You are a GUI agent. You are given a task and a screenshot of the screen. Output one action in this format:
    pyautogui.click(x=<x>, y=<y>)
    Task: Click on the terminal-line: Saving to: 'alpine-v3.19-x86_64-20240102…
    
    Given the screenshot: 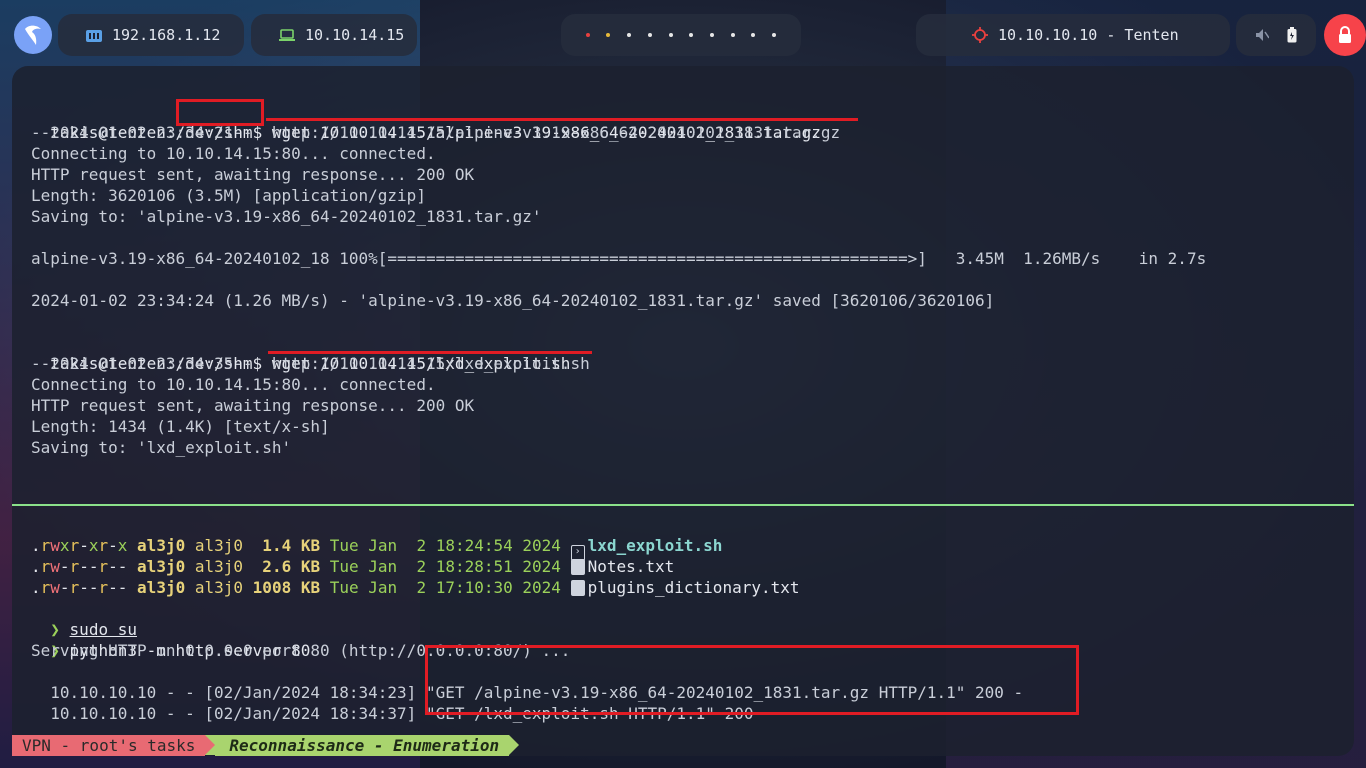 What is the action you would take?
    pyautogui.click(x=286, y=216)
    